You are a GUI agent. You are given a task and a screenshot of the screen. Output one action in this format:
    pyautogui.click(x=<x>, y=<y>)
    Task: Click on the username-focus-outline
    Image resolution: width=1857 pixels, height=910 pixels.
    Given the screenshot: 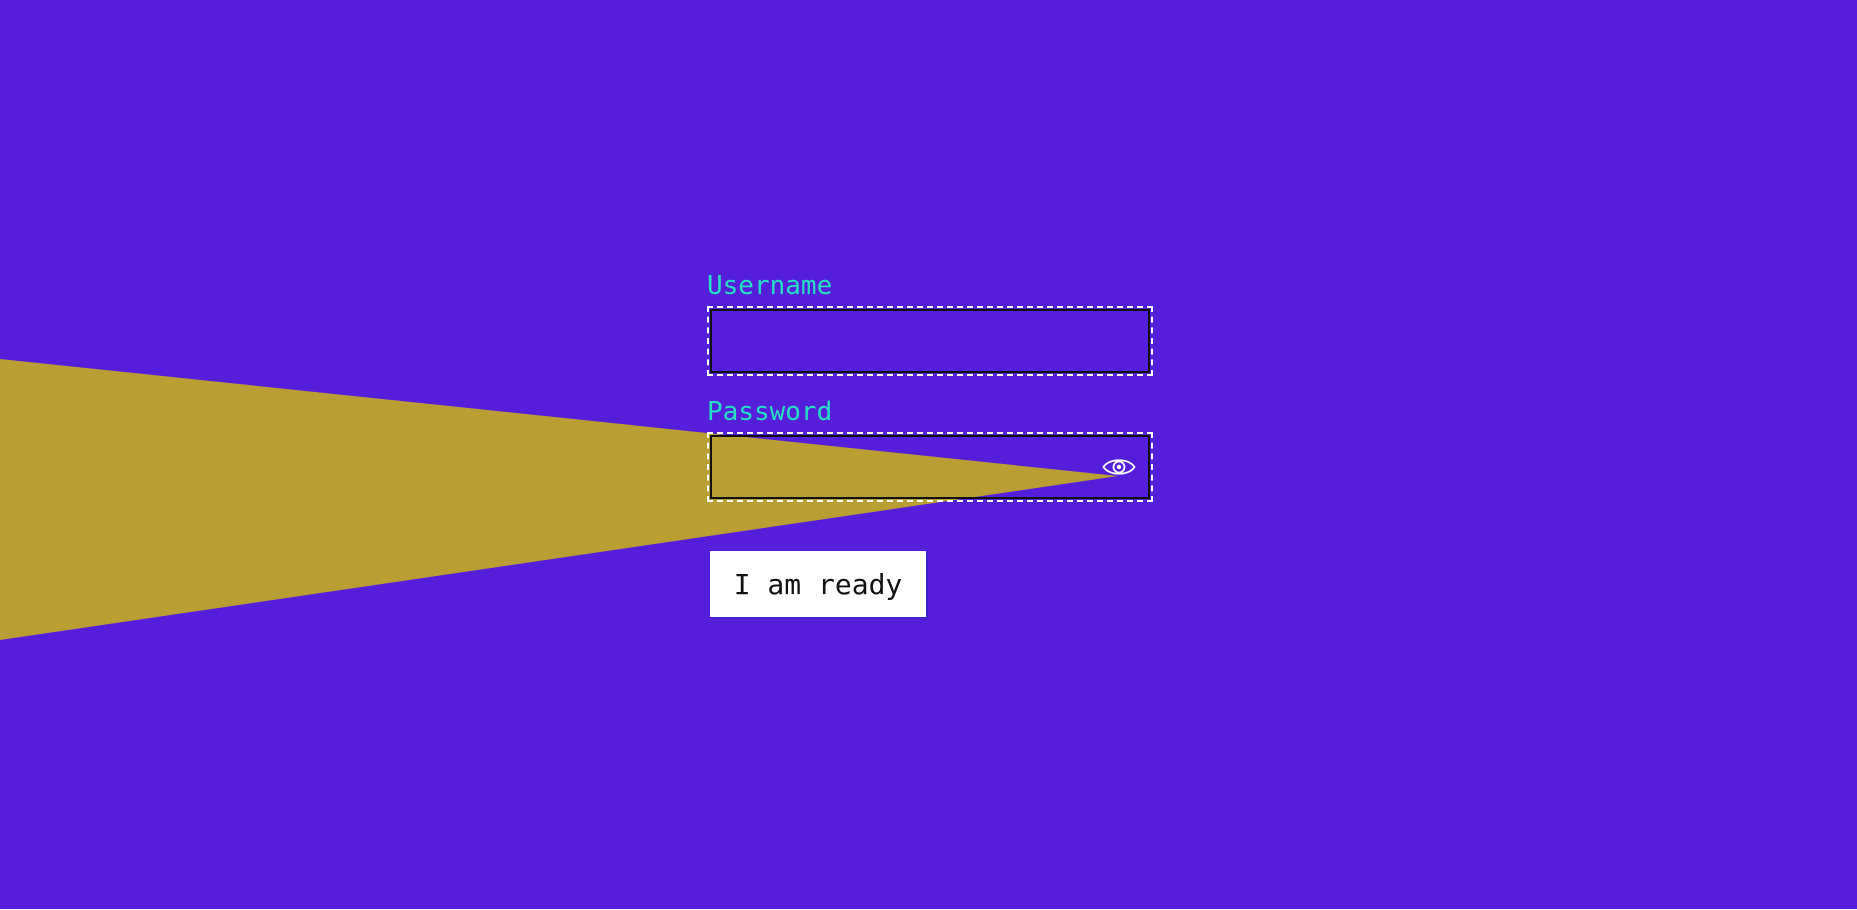 What is the action you would take?
    pyautogui.click(x=930, y=341)
    